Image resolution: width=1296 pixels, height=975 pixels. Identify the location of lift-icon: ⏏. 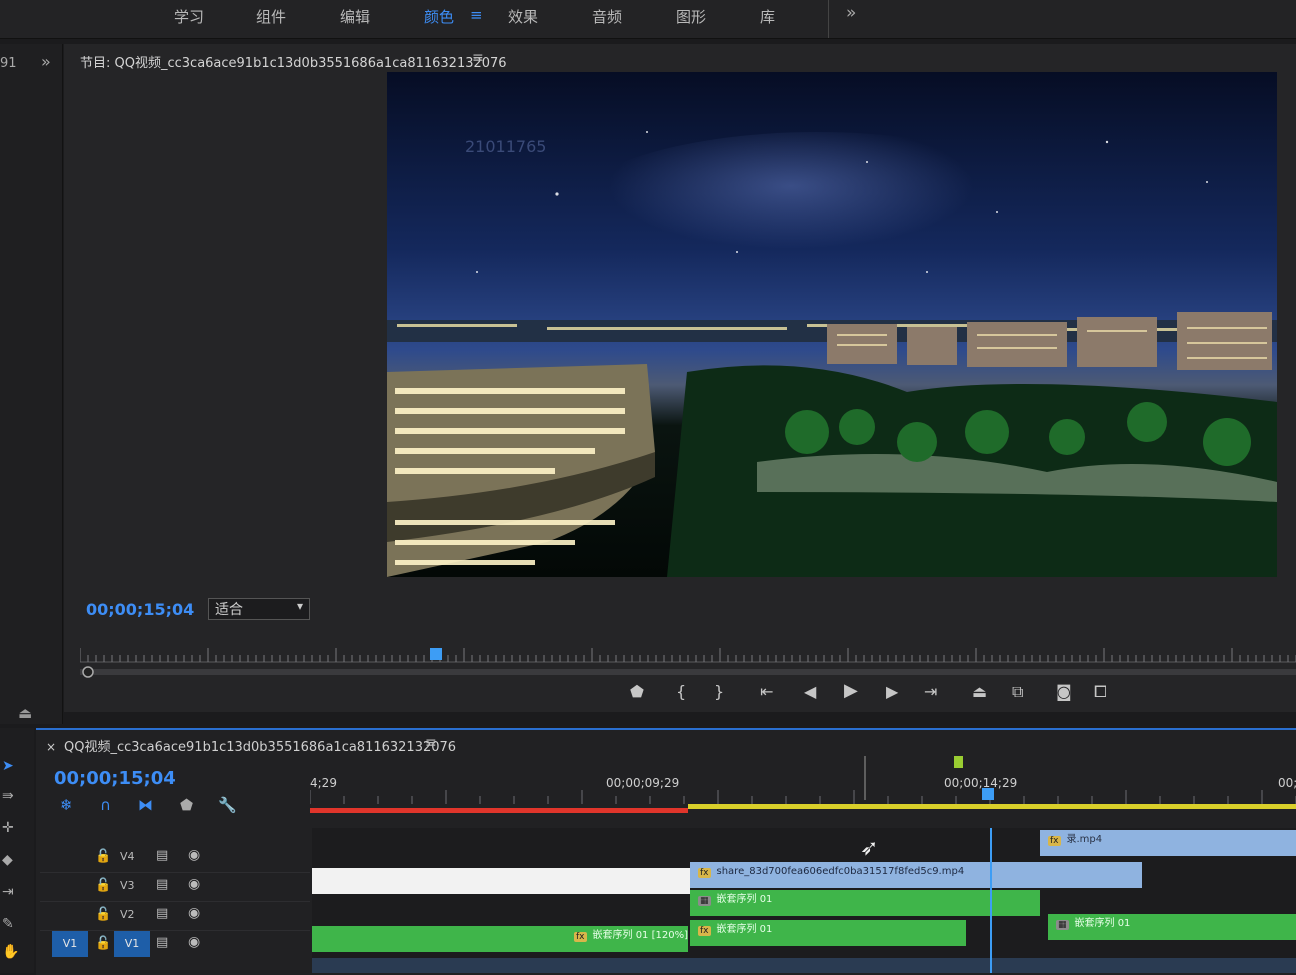
(979, 691).